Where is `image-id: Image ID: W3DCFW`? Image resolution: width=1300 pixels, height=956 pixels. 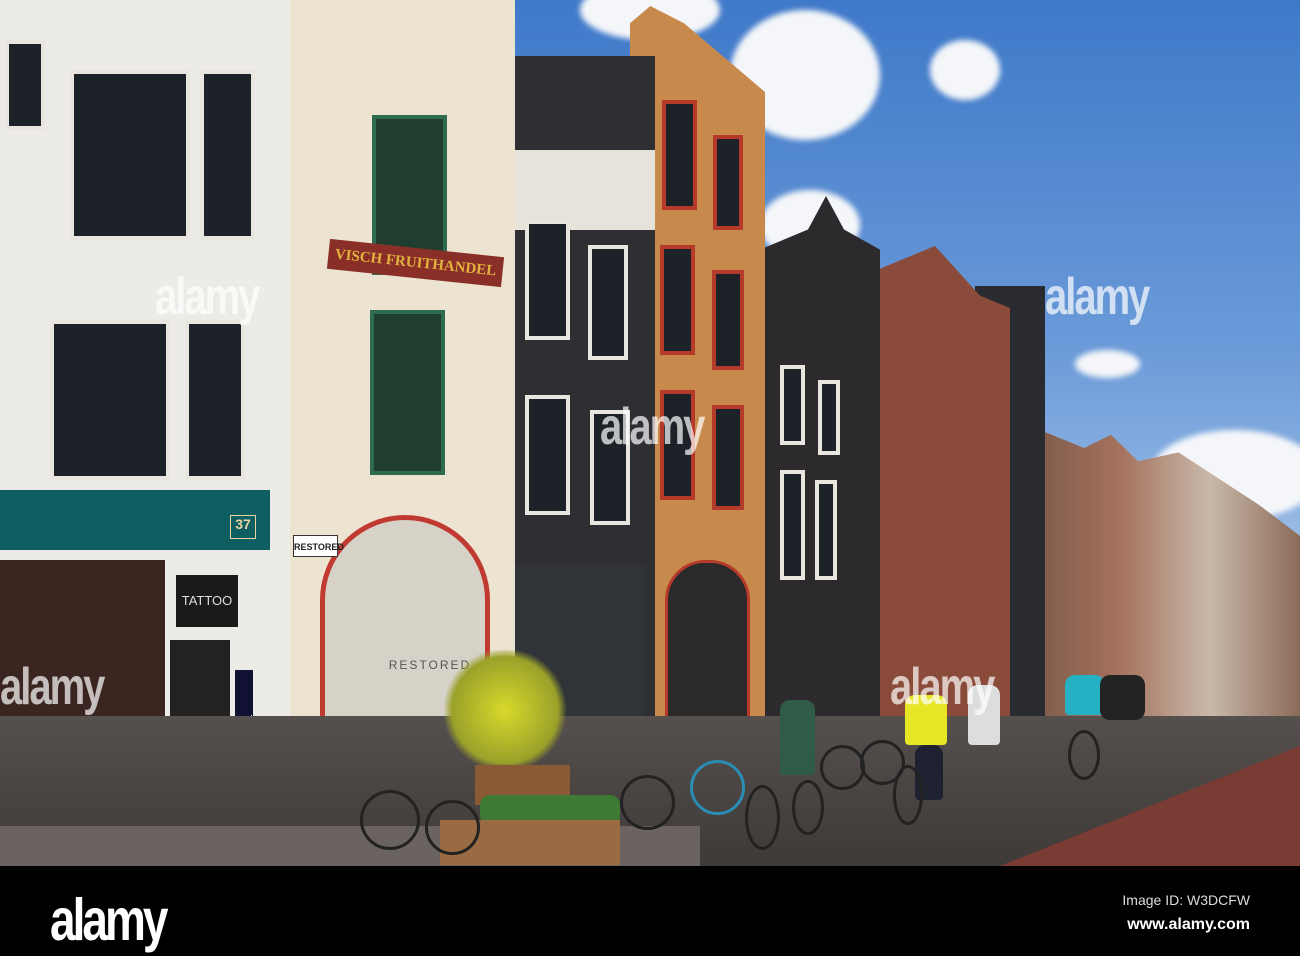
image-id: Image ID: W3DCFW is located at coordinates (1186, 900).